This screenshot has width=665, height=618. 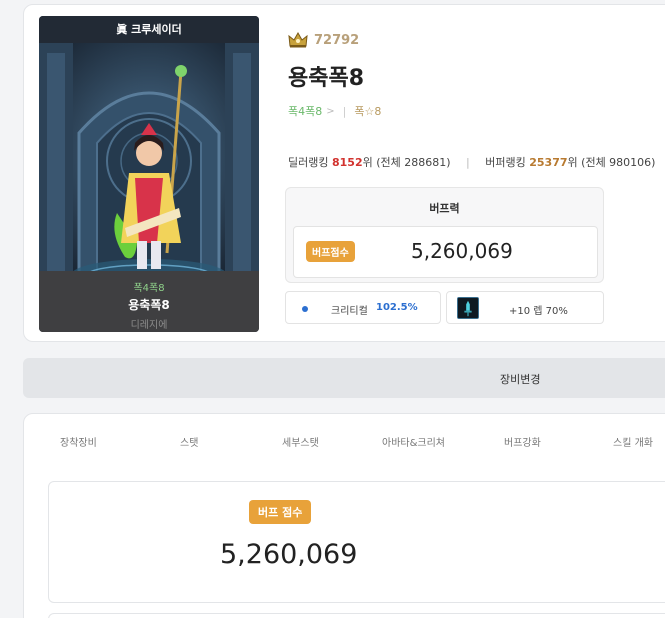 I want to click on sword-item-icon, so click(x=468, y=308).